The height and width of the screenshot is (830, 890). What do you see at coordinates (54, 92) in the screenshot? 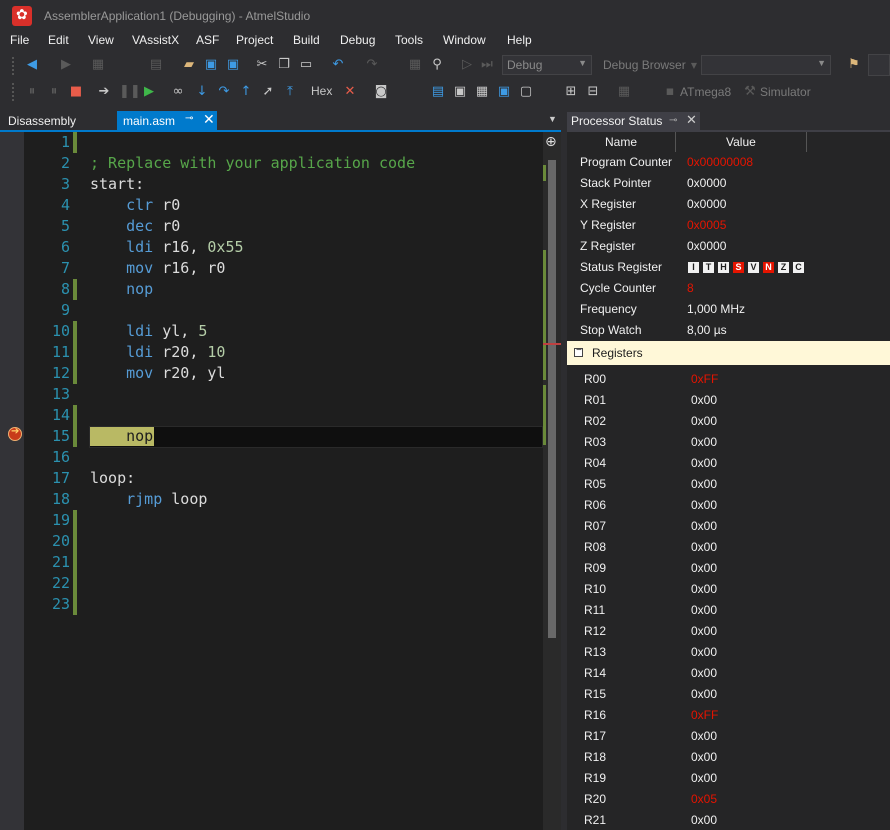
I see `pause-icon: ⏸` at bounding box center [54, 92].